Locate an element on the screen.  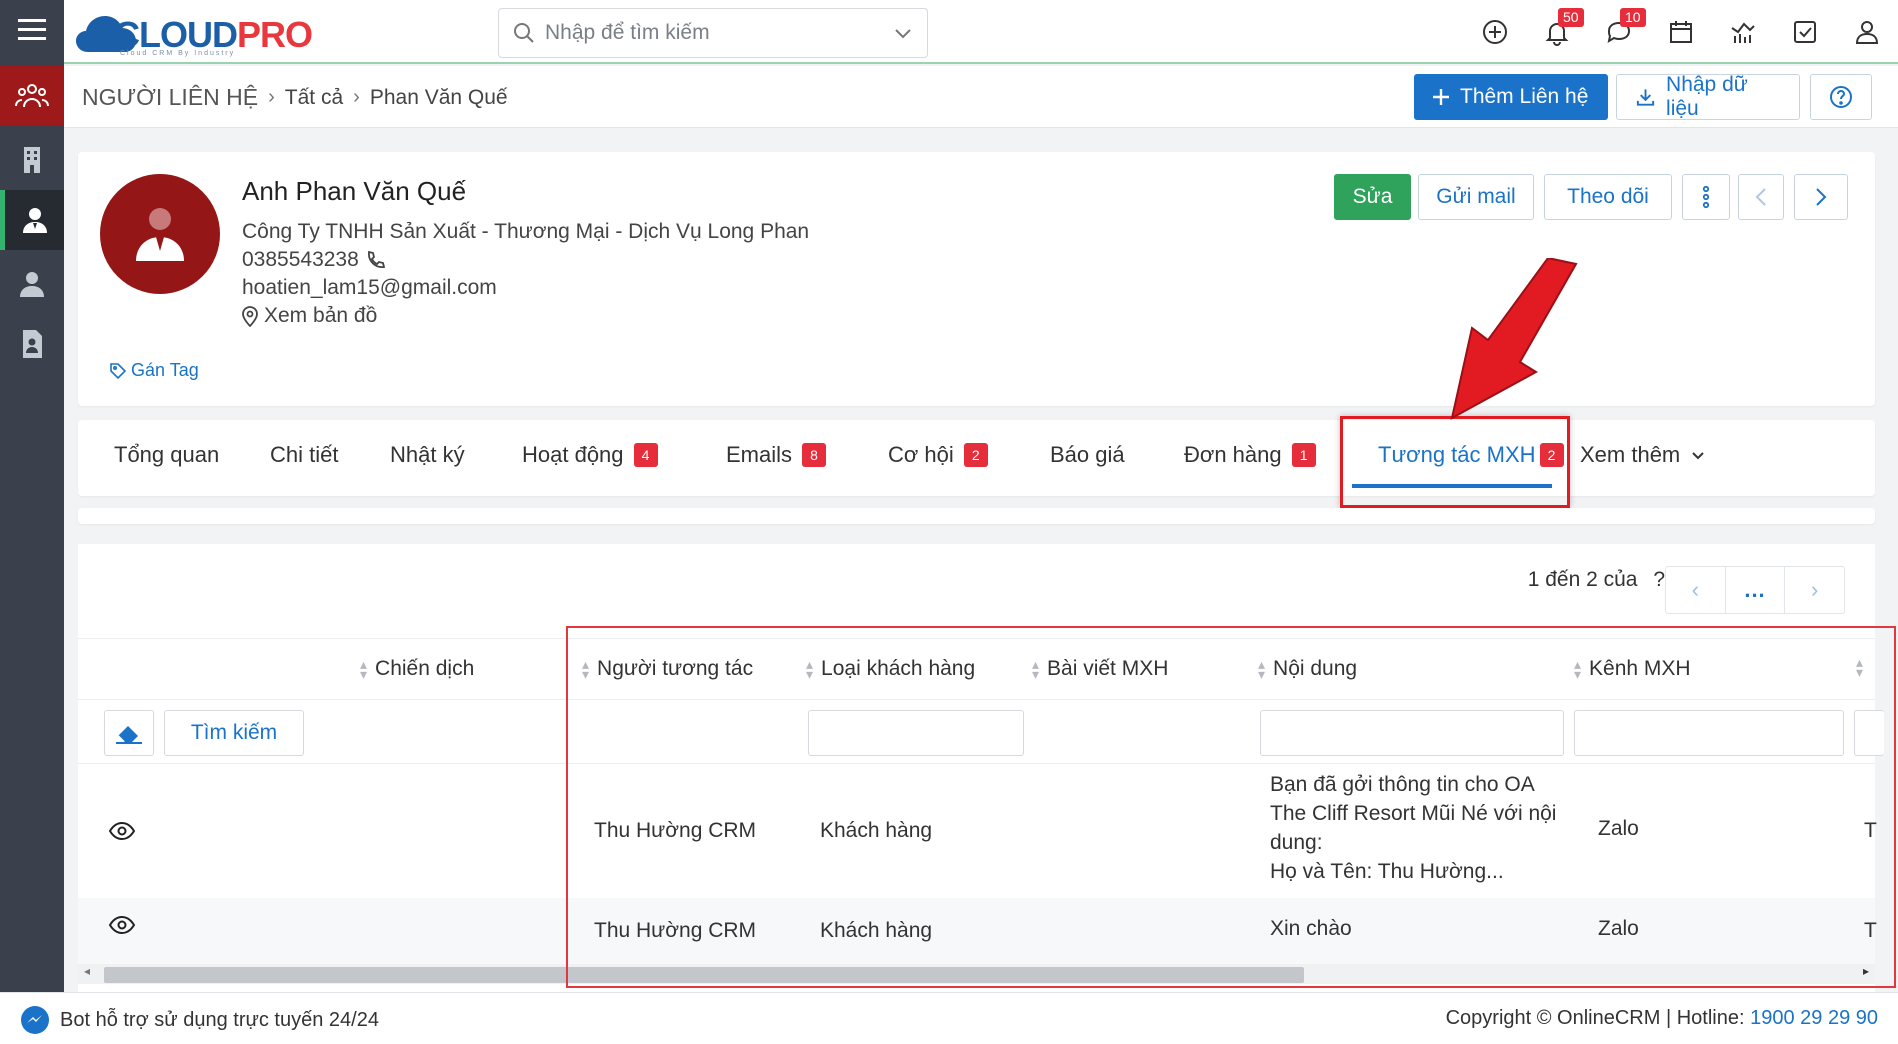
top-icon-bar: 50 10 is located at coordinates (1681, 32).